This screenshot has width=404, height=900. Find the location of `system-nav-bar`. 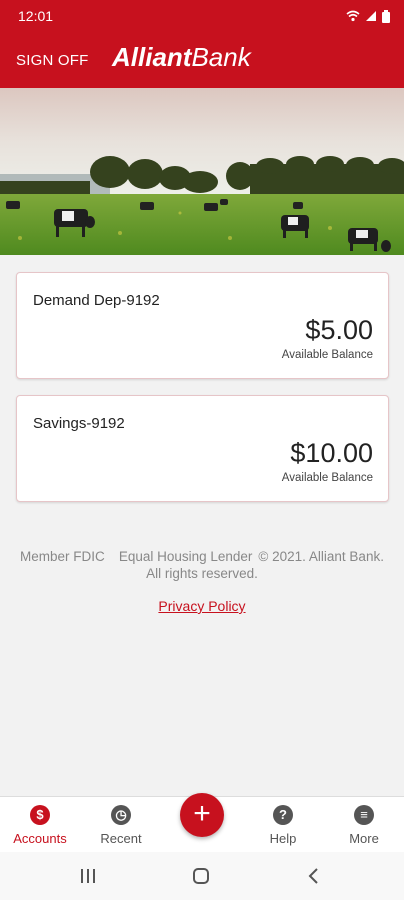

system-nav-bar is located at coordinates (202, 876).